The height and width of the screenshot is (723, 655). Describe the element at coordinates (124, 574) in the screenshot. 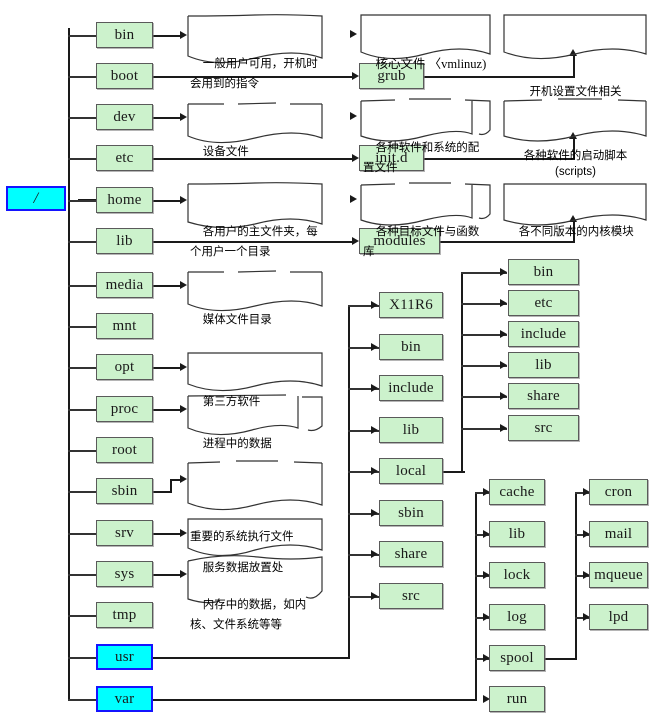

I see `node-sys: sys` at that location.